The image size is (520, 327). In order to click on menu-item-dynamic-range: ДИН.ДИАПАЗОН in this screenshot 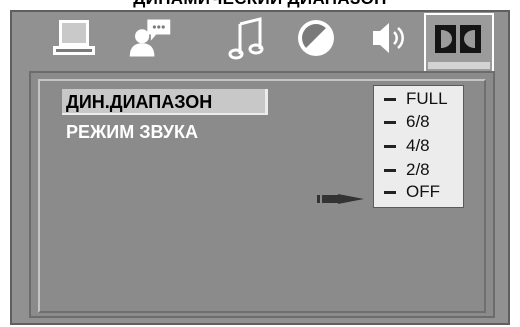, I will do `click(165, 102)`.